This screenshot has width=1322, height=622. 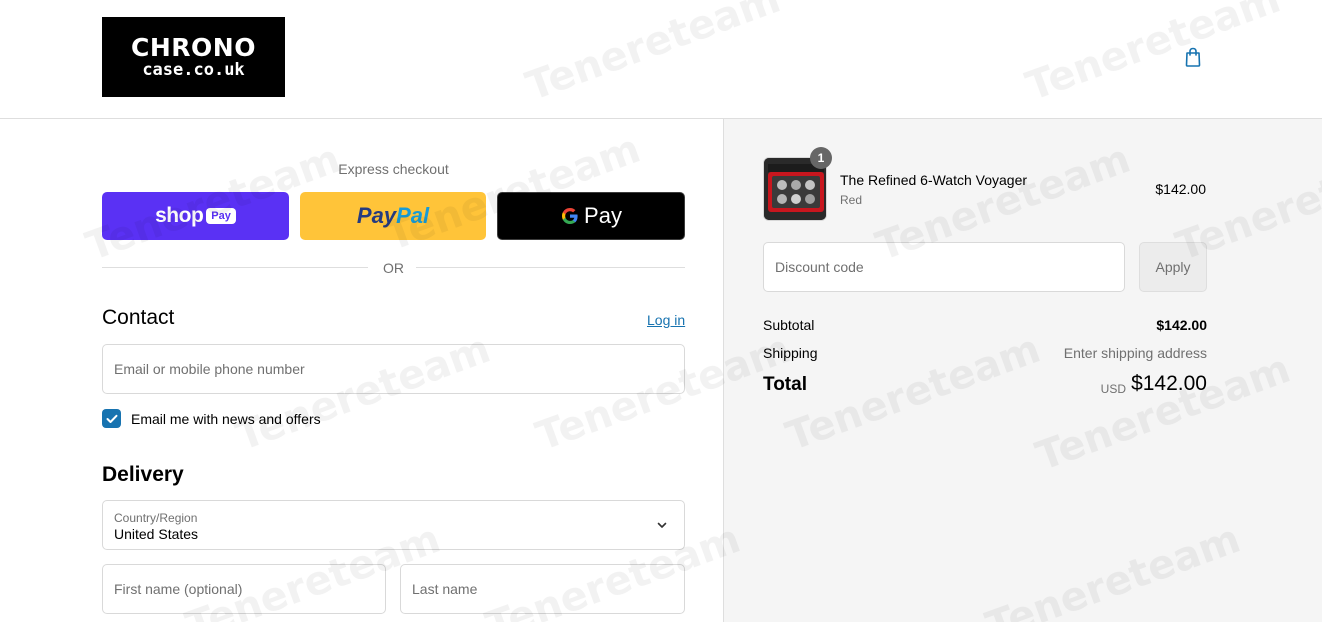 What do you see at coordinates (1181, 325) in the screenshot?
I see `subtotal-value: $142.00` at bounding box center [1181, 325].